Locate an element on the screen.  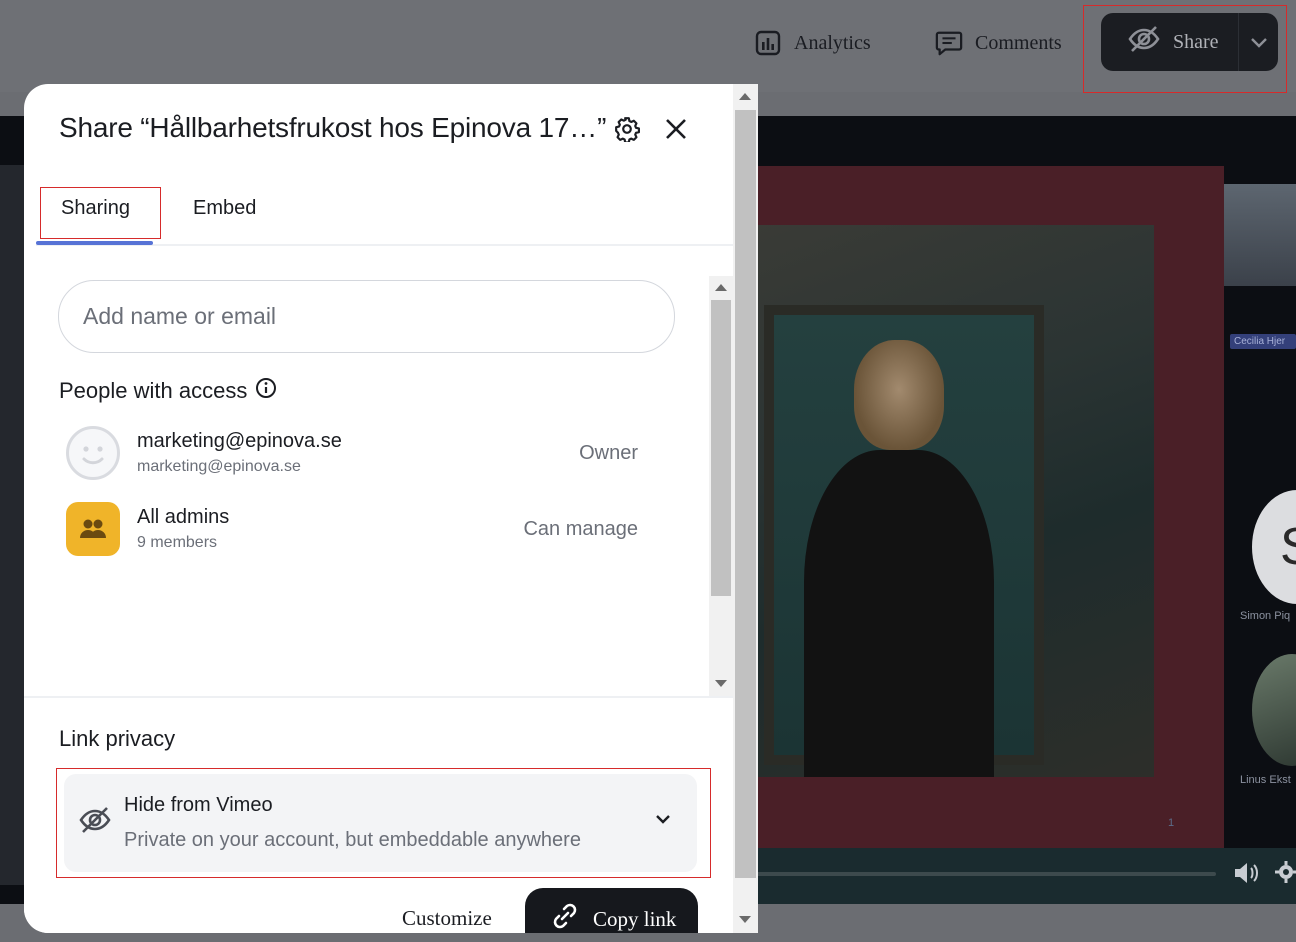
dialog-scrollbar is located at coordinates (745, 508).